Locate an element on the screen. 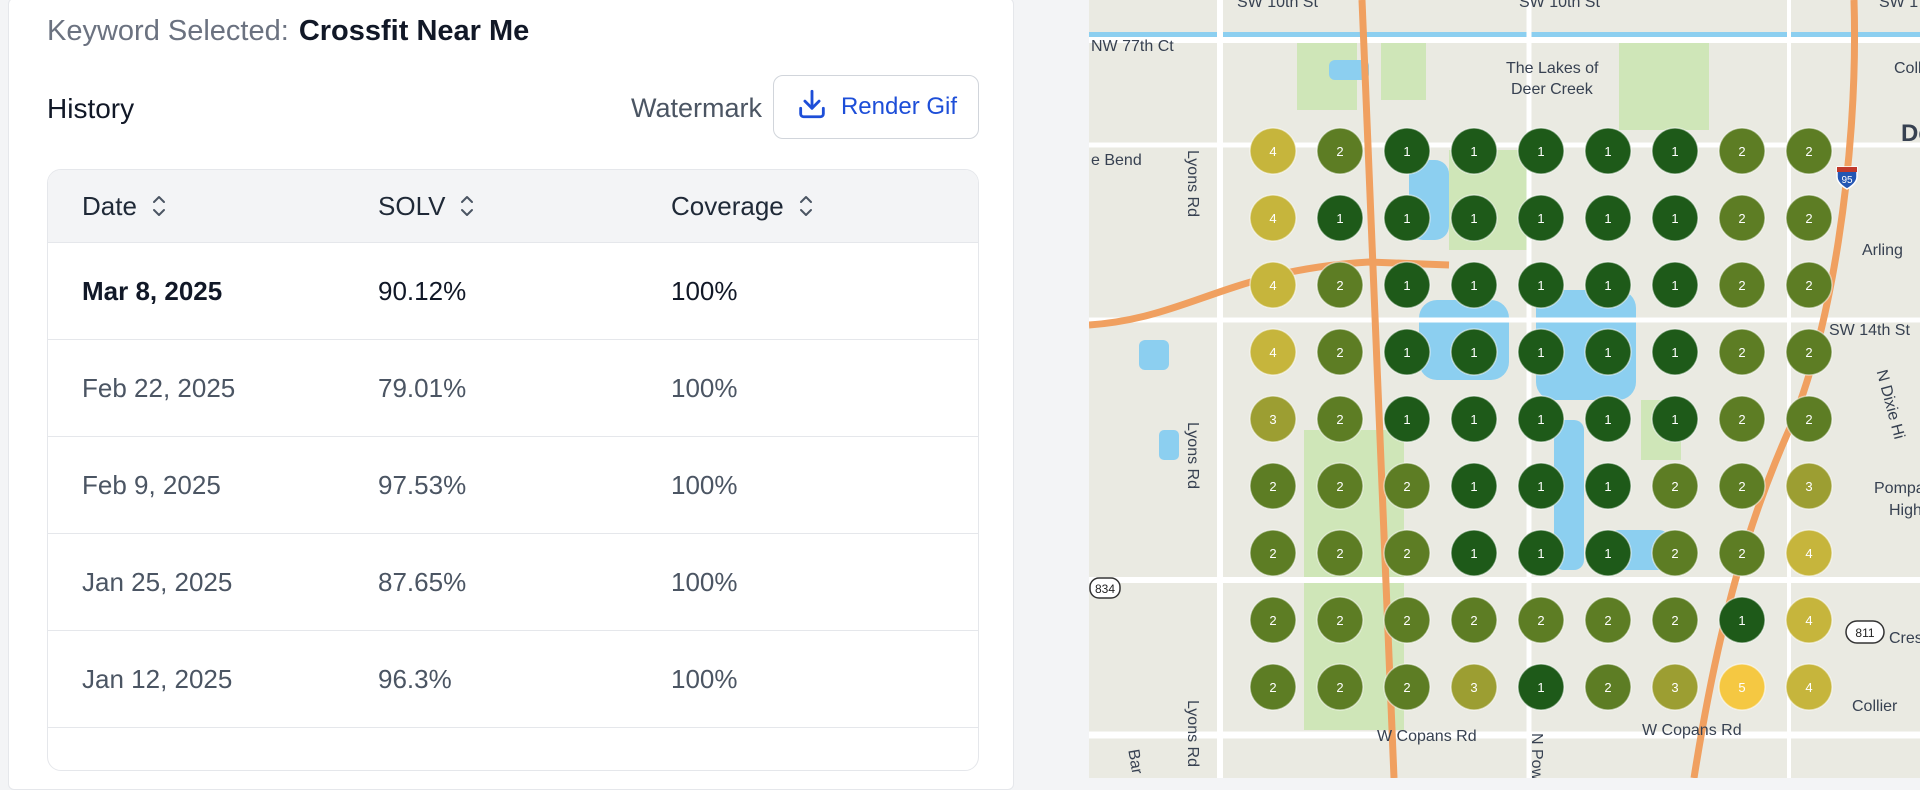 The image size is (1920, 790). rank-marker: 5 is located at coordinates (1742, 687).